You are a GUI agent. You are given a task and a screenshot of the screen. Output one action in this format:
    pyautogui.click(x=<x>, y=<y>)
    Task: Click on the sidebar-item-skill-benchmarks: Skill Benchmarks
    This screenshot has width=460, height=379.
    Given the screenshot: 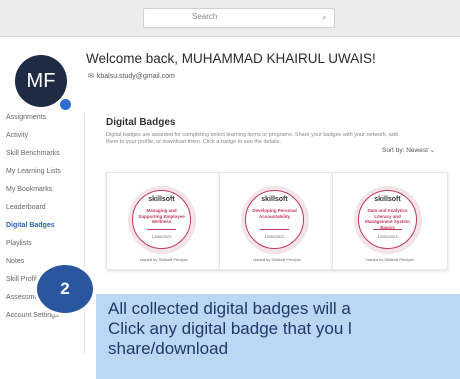 What is the action you would take?
    pyautogui.click(x=46, y=159)
    